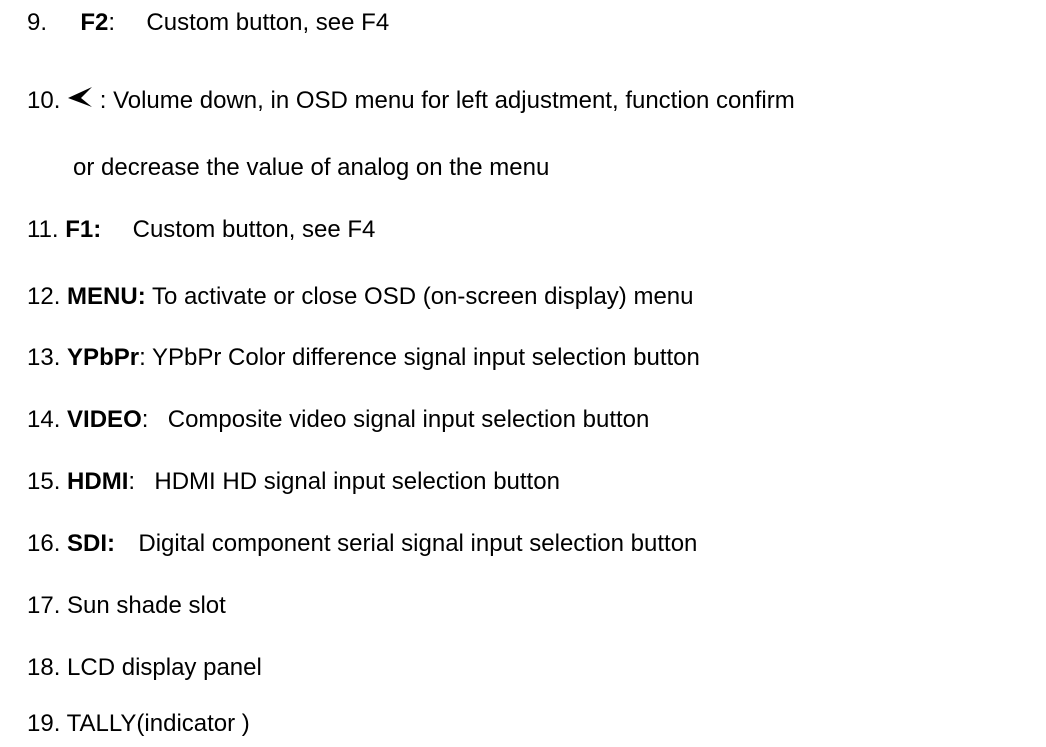  What do you see at coordinates (43, 229) in the screenshot?
I see `item-number: 11.` at bounding box center [43, 229].